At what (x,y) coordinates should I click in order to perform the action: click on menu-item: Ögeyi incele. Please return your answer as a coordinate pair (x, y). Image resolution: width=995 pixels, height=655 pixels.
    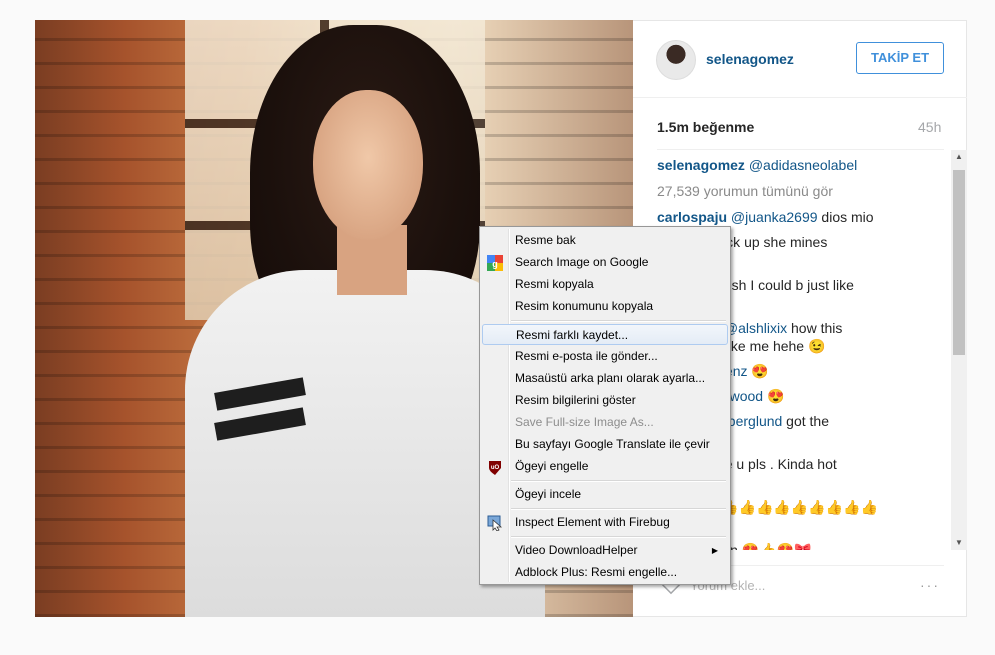
    Looking at the image, I should click on (605, 494).